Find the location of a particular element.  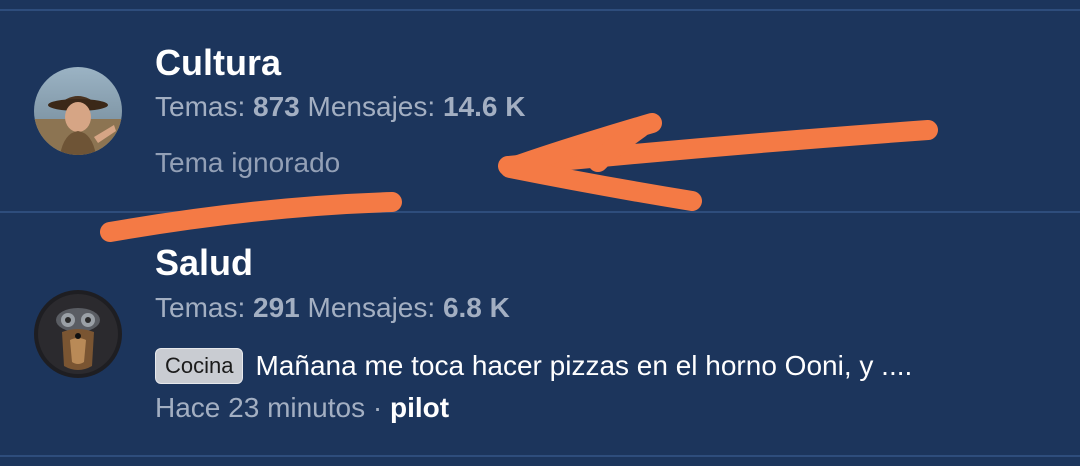

messages-count: 6.8 K is located at coordinates (476, 307).